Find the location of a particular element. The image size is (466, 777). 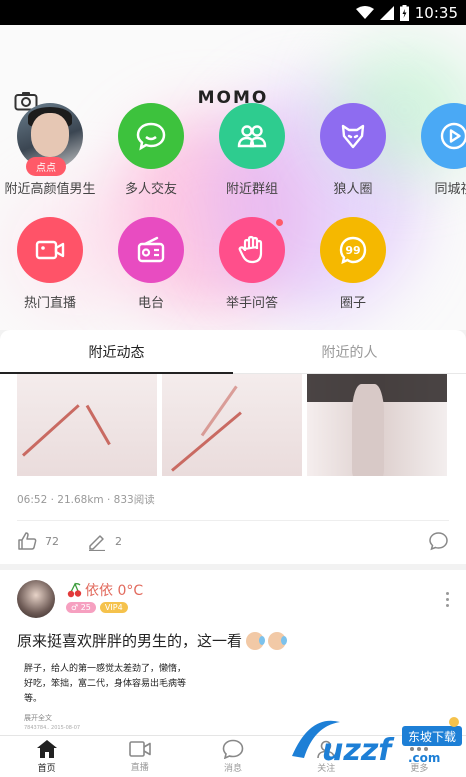

notification-dot is located at coordinates (279, 222).